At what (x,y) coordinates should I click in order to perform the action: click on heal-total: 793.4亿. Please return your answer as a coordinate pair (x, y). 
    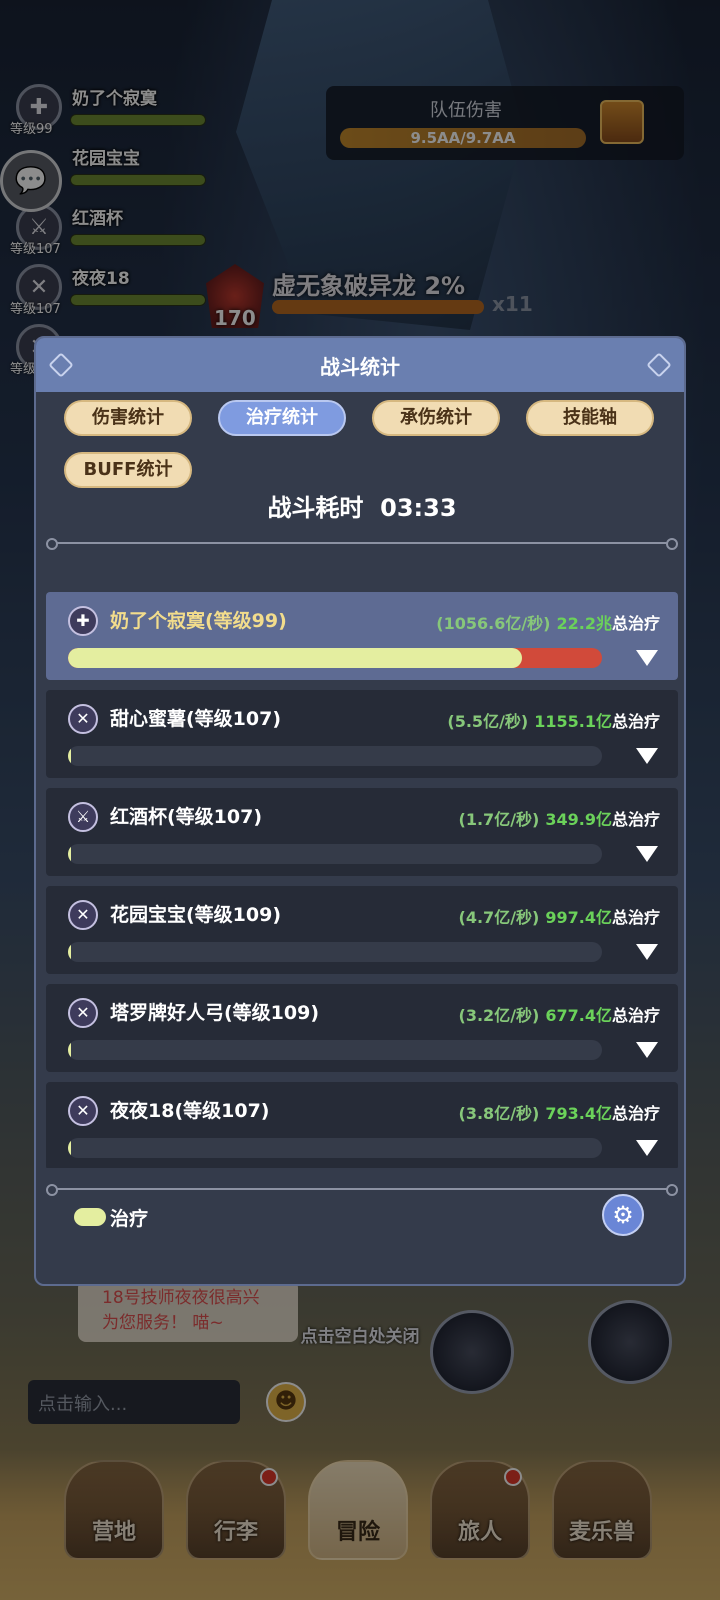
    Looking at the image, I should click on (578, 1113).